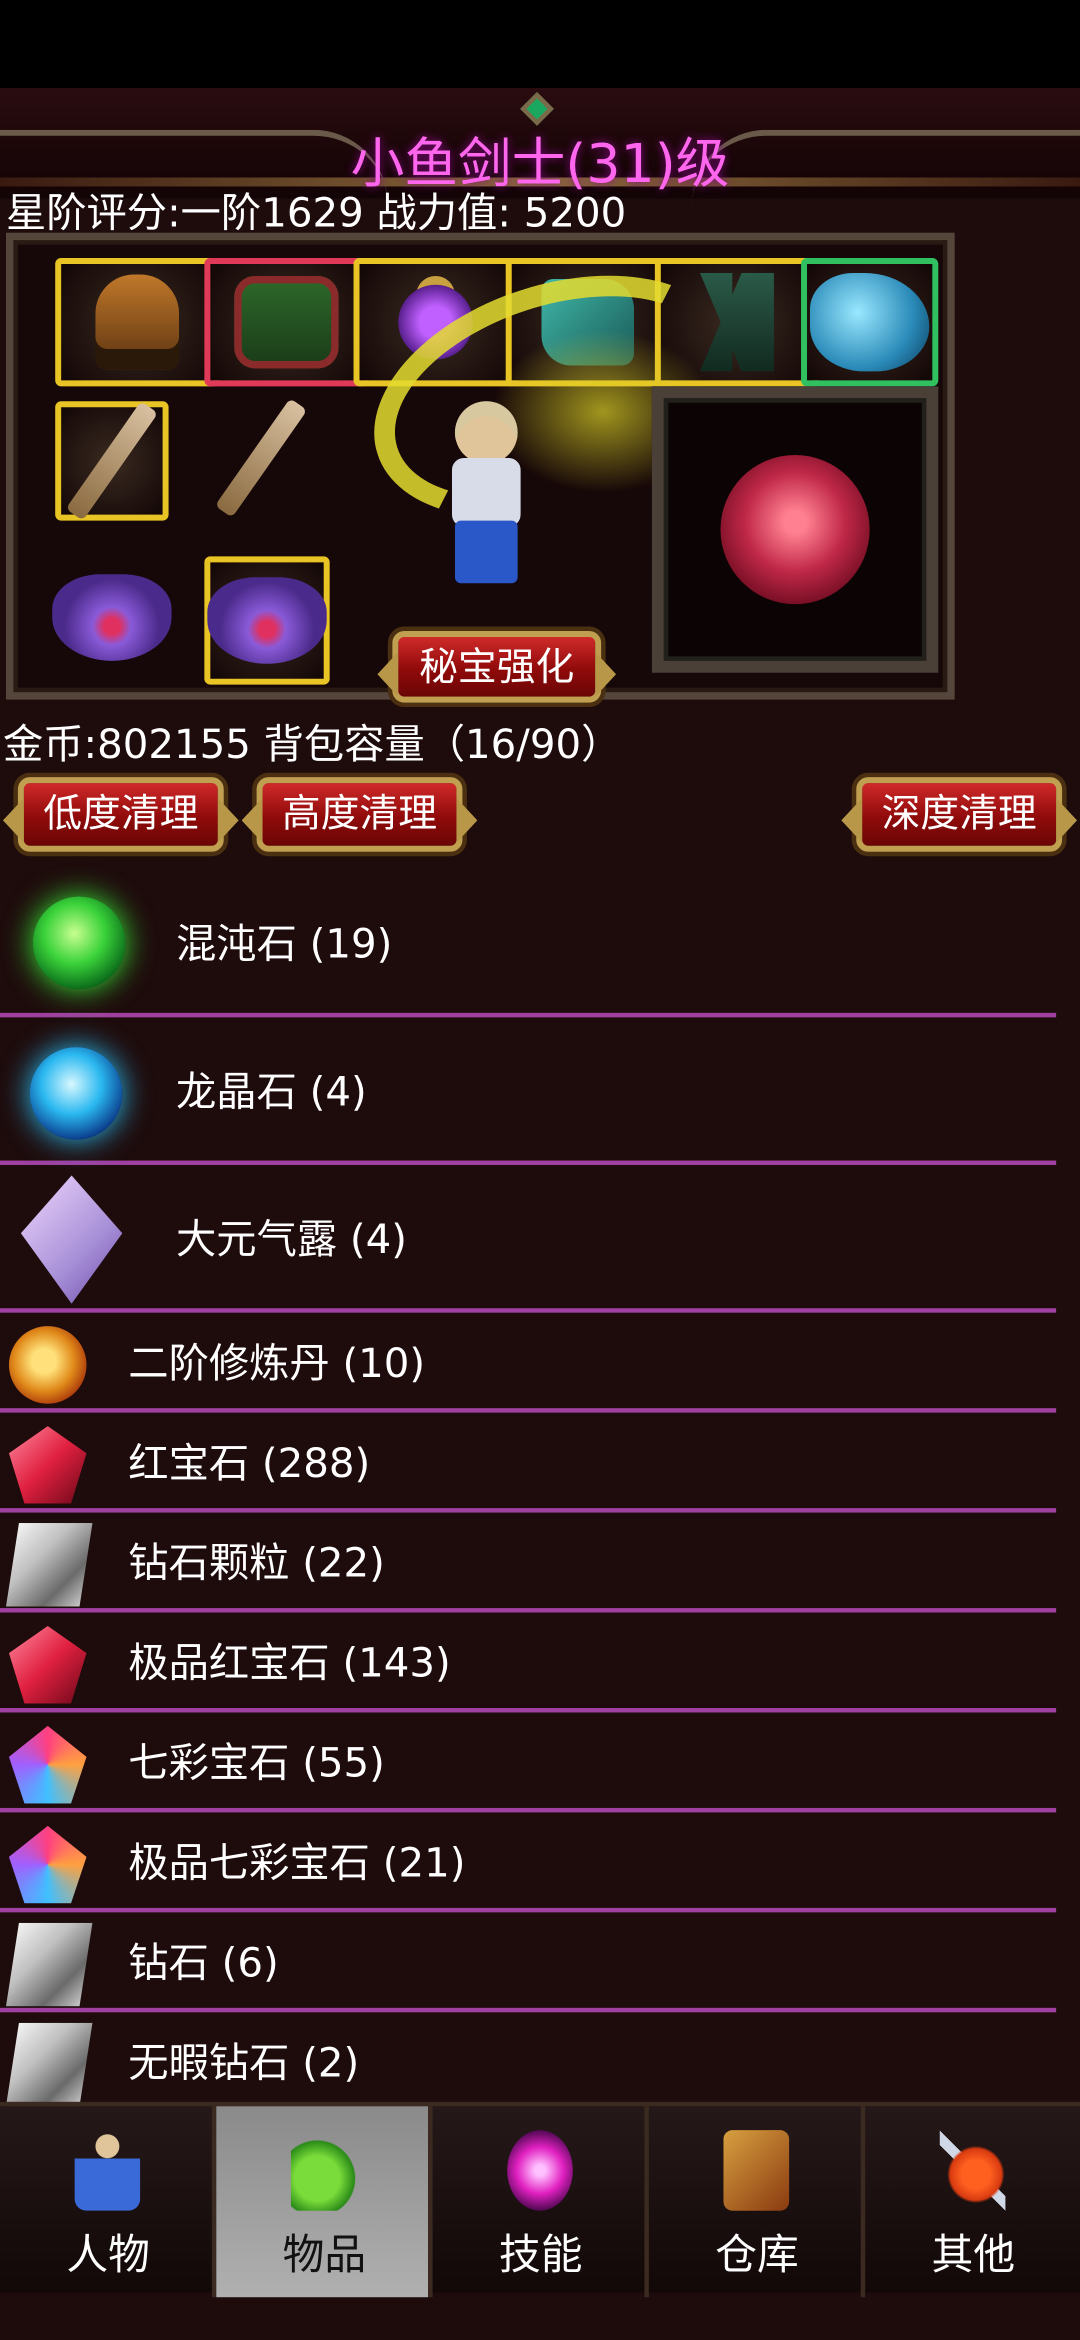 This screenshot has height=2340, width=1080. I want to click on avatar-legs, so click(486, 552).